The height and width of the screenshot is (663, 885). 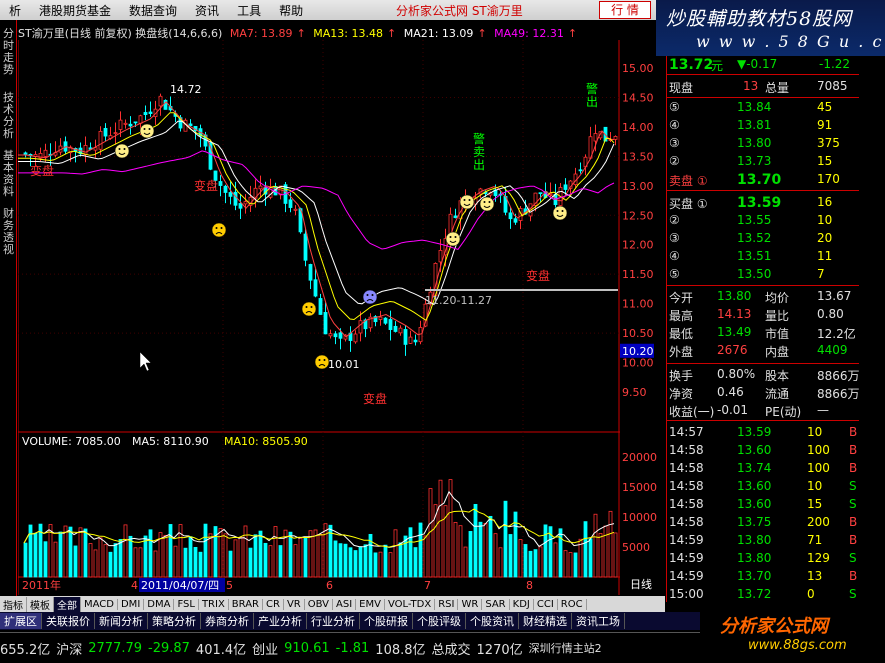 What do you see at coordinates (333, 621) in the screenshot?
I see `function-tab: 行业分析` at bounding box center [333, 621].